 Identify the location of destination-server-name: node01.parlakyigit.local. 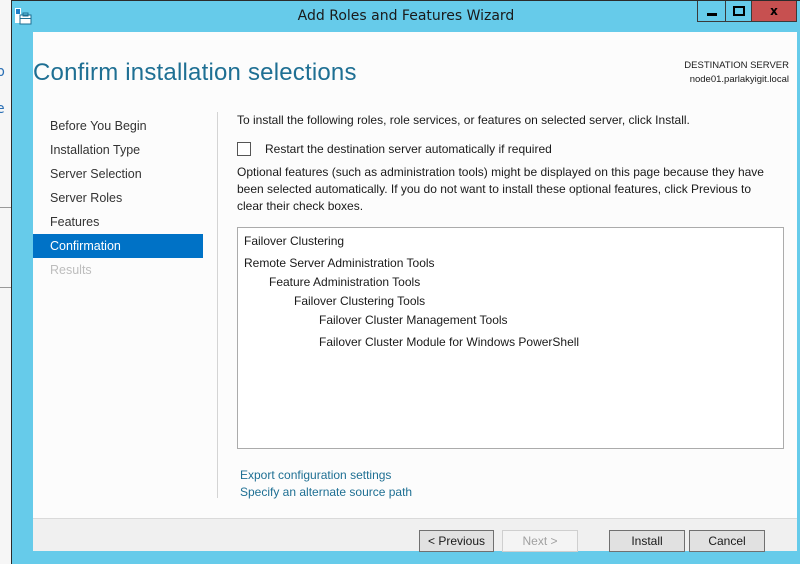
(739, 79).